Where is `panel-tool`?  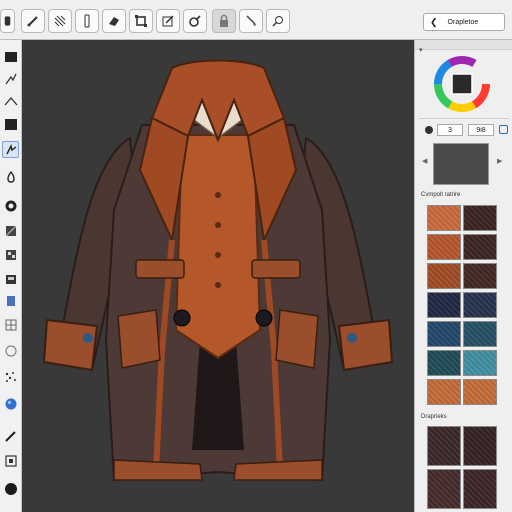
panel-tool is located at coordinates (10, 300).